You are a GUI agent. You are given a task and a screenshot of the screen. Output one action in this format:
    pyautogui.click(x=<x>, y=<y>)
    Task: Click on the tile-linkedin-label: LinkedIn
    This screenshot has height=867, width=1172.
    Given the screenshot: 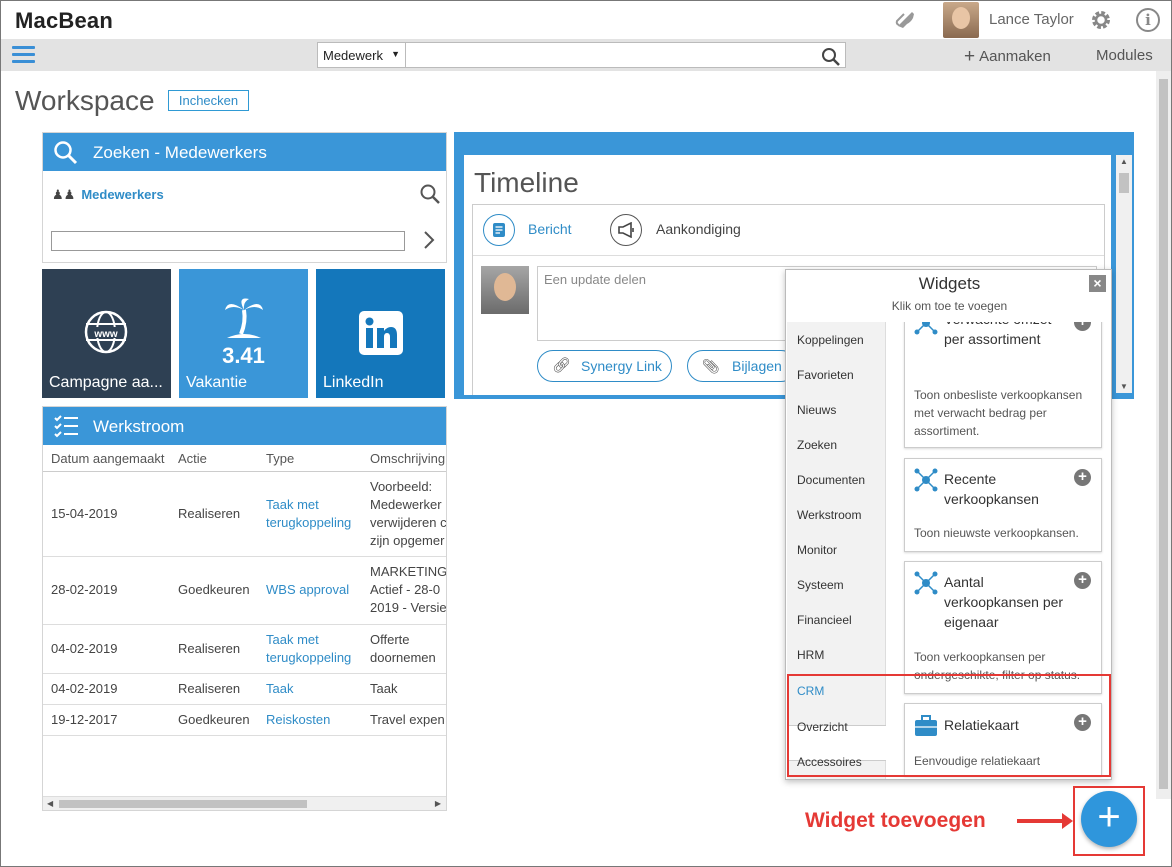 What is the action you would take?
    pyautogui.click(x=353, y=382)
    